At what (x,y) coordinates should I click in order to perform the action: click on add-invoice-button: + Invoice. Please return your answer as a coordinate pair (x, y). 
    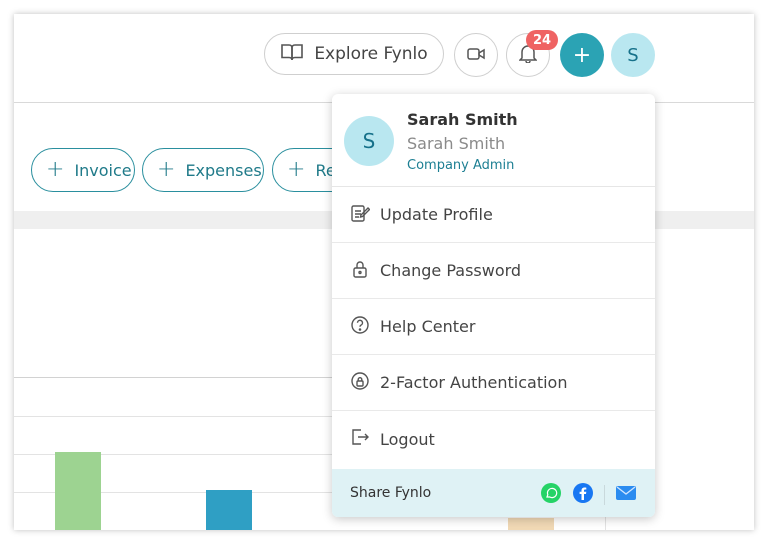
    Looking at the image, I should click on (83, 170).